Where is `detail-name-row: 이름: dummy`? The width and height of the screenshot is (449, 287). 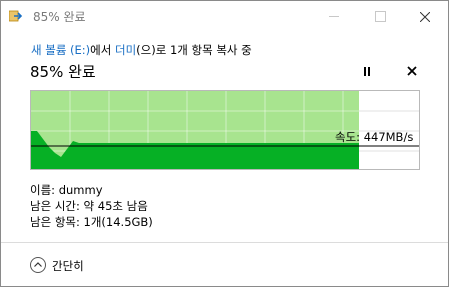 detail-name-row: 이름: dummy is located at coordinates (91, 190).